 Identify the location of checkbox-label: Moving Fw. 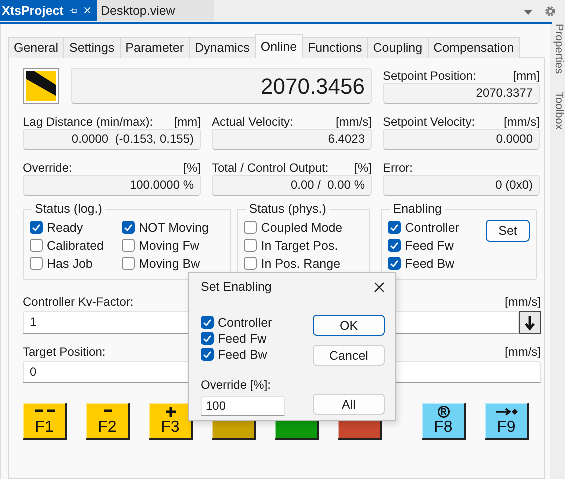
(169, 245).